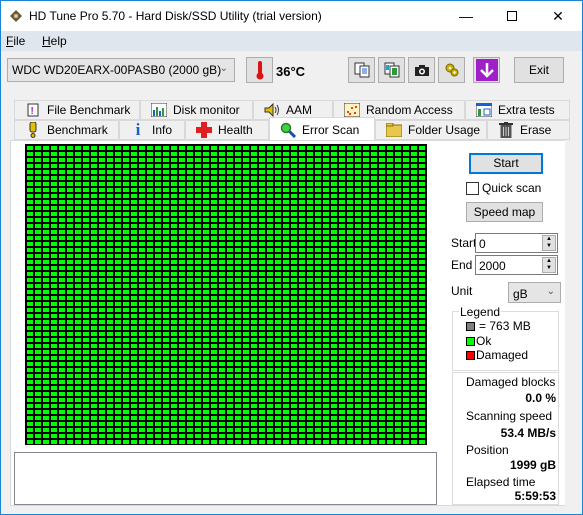 This screenshot has width=583, height=515. Describe the element at coordinates (227, 130) in the screenshot. I see `tab-health: Health` at that location.